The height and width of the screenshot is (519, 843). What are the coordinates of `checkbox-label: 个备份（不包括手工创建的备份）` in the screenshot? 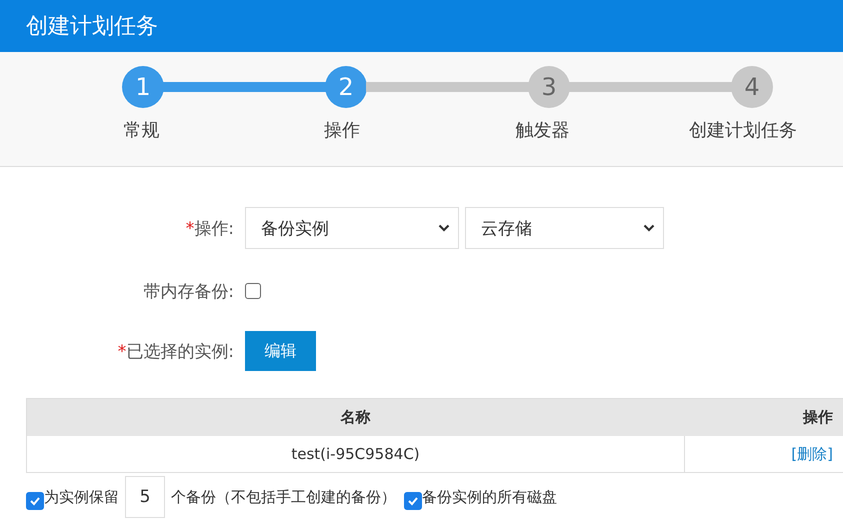 It's located at (283, 497).